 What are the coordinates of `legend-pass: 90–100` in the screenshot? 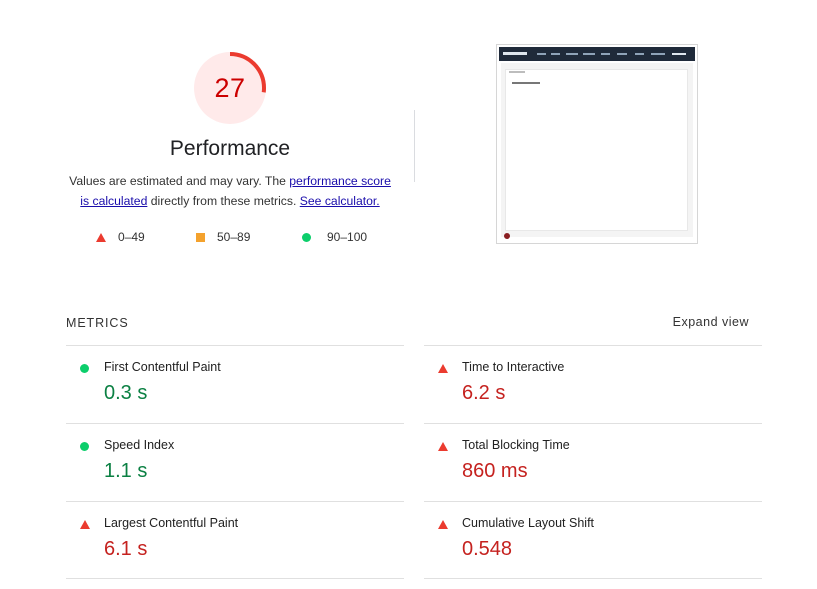 It's located at (334, 237).